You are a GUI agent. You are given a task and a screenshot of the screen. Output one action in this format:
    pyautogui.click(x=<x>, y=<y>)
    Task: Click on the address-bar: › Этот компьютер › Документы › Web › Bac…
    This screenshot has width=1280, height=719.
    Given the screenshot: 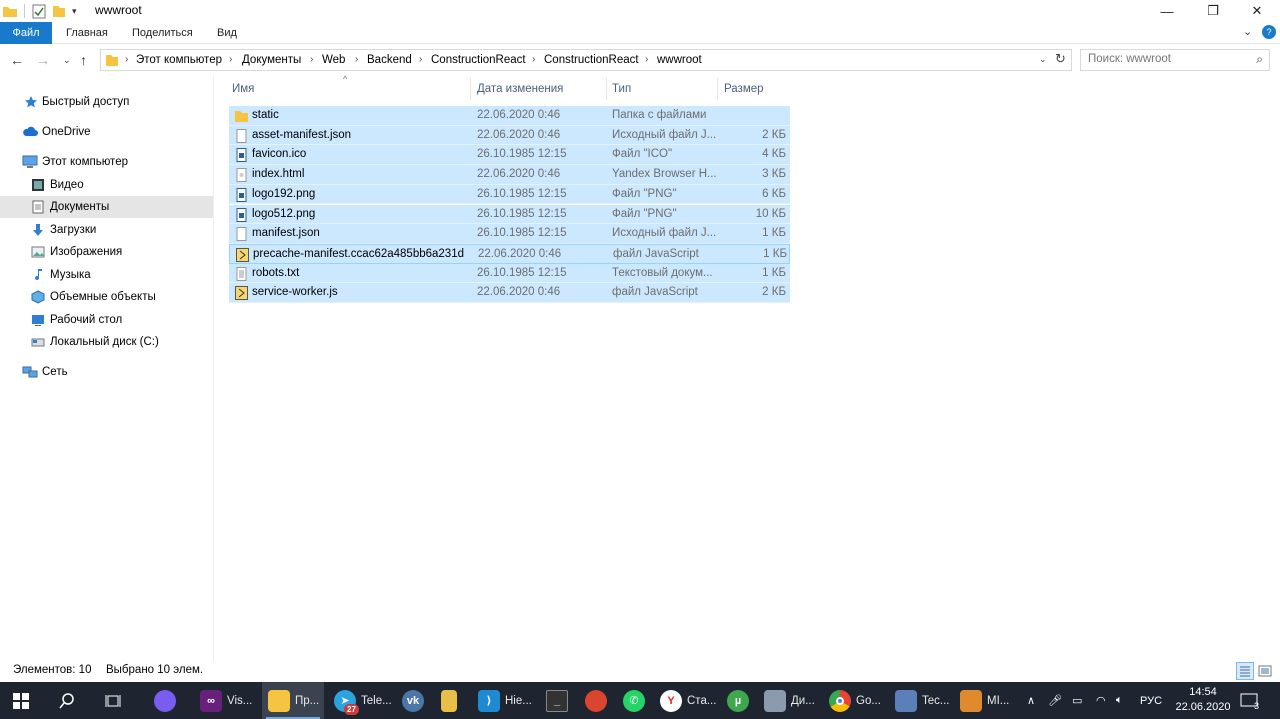 What is the action you would take?
    pyautogui.click(x=586, y=60)
    